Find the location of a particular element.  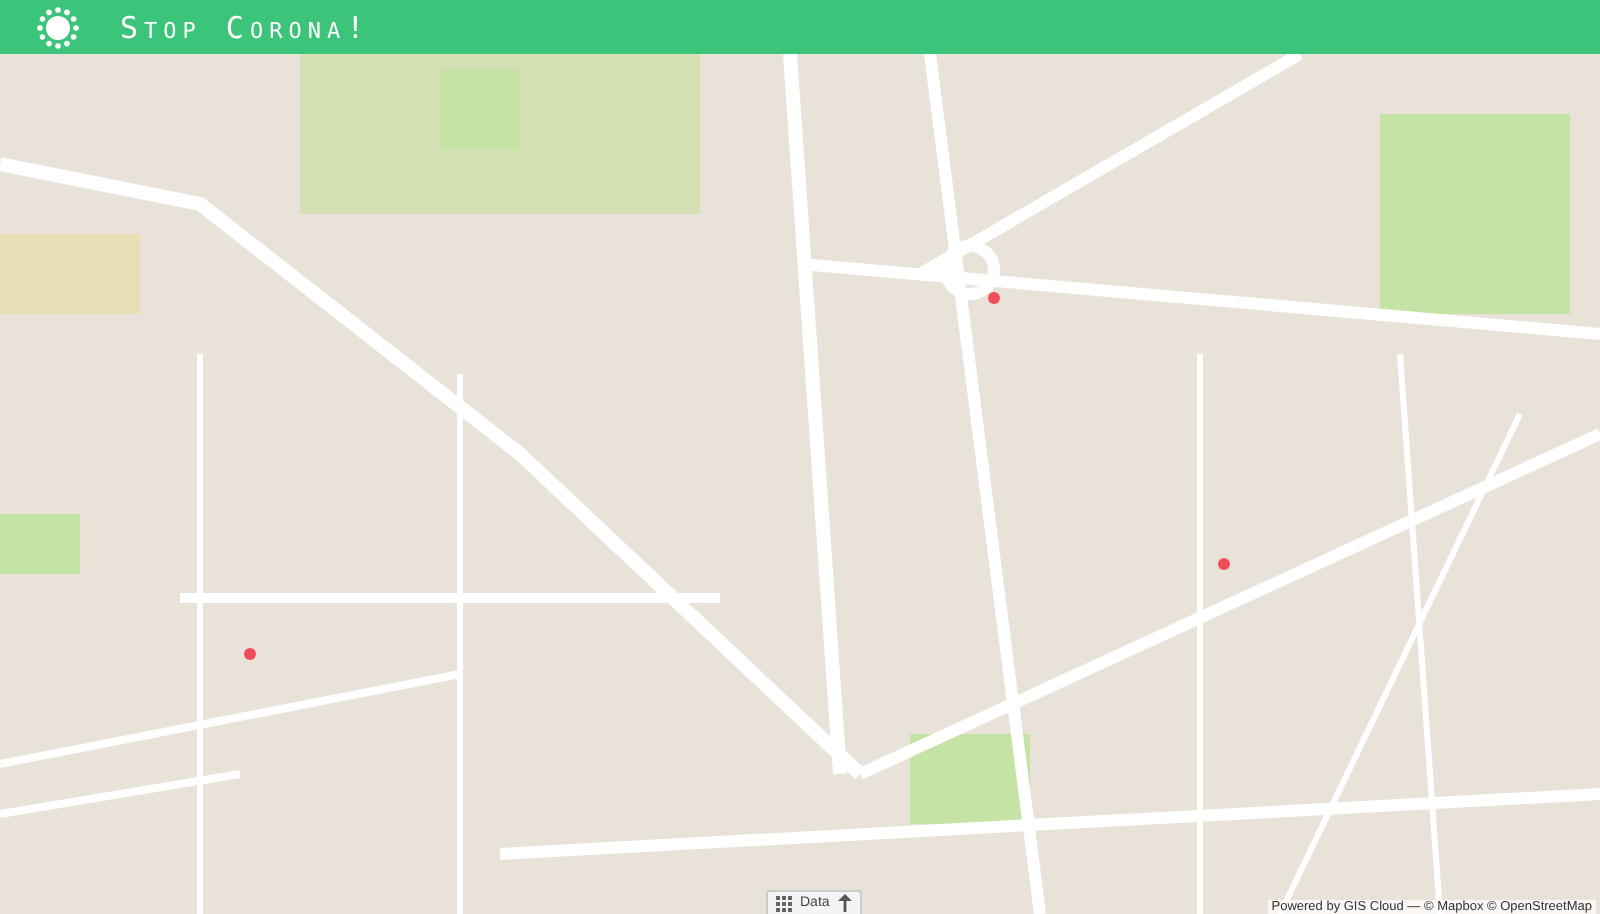

grid-icon is located at coordinates (784, 903).